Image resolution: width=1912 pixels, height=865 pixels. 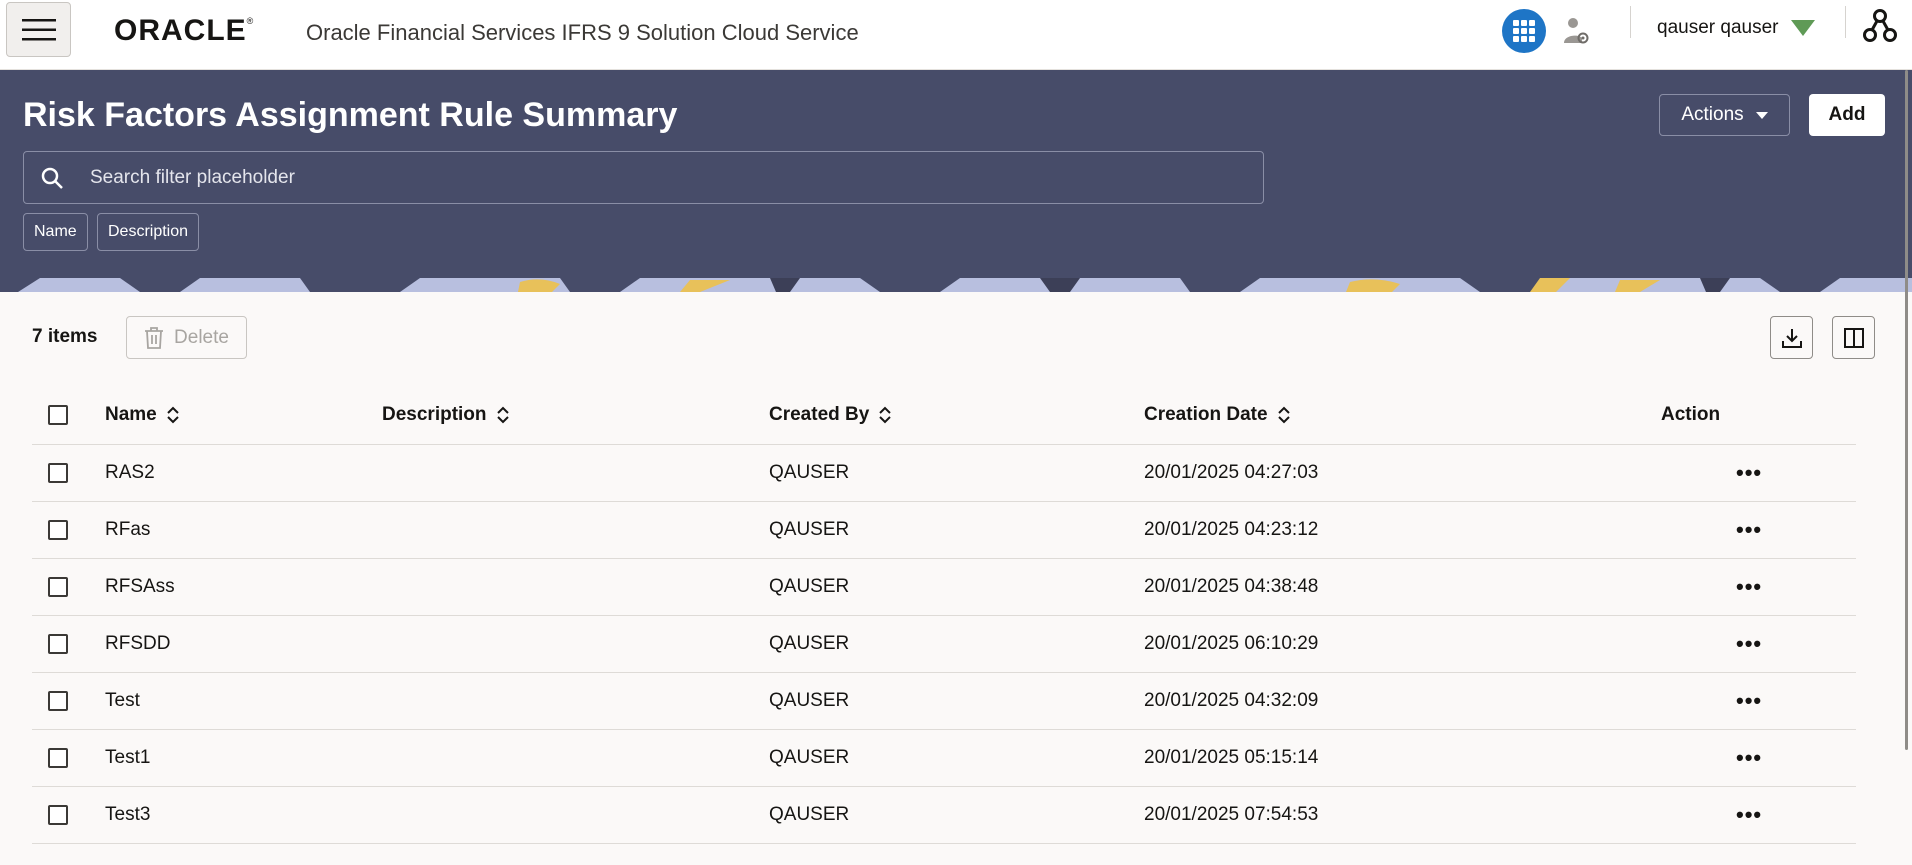 I want to click on column-label: Description, so click(x=434, y=414).